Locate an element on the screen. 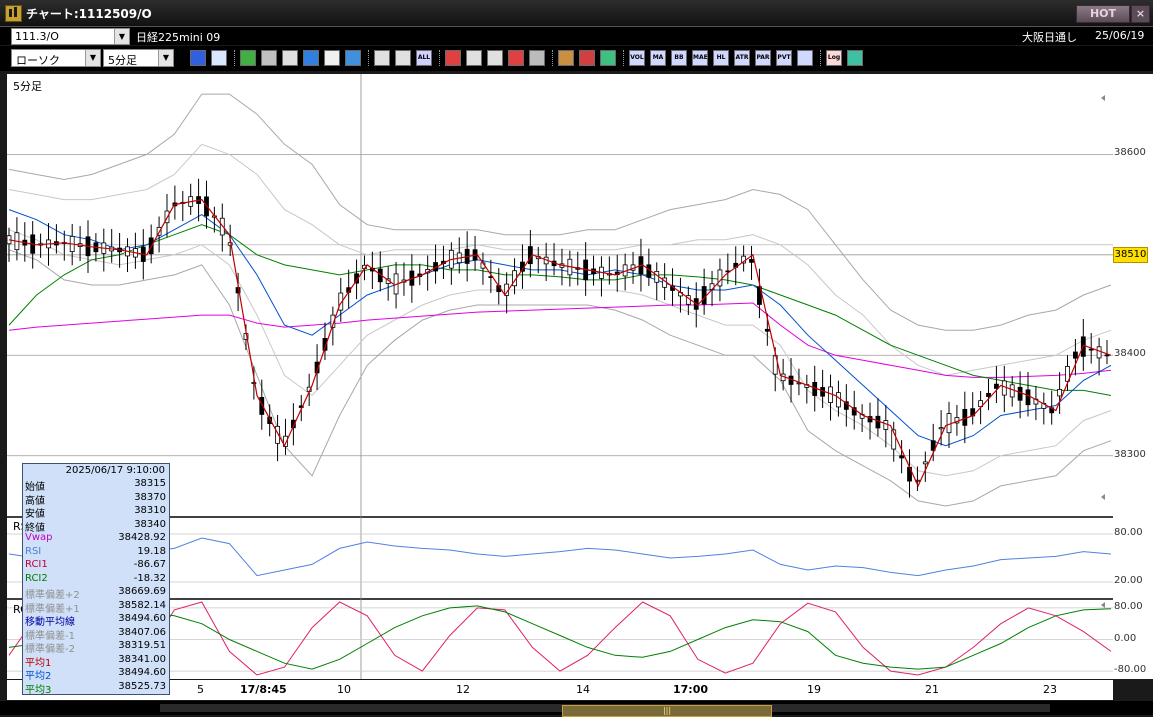 Image resolution: width=1153 pixels, height=717 pixels. data-window-row: RSI 19.18 is located at coordinates (96, 552).